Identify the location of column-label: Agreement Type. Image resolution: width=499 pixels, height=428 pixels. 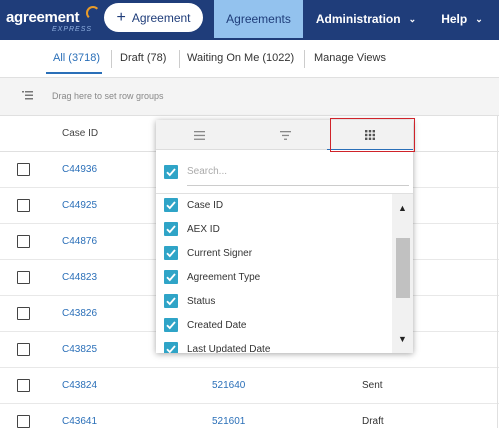
(224, 277).